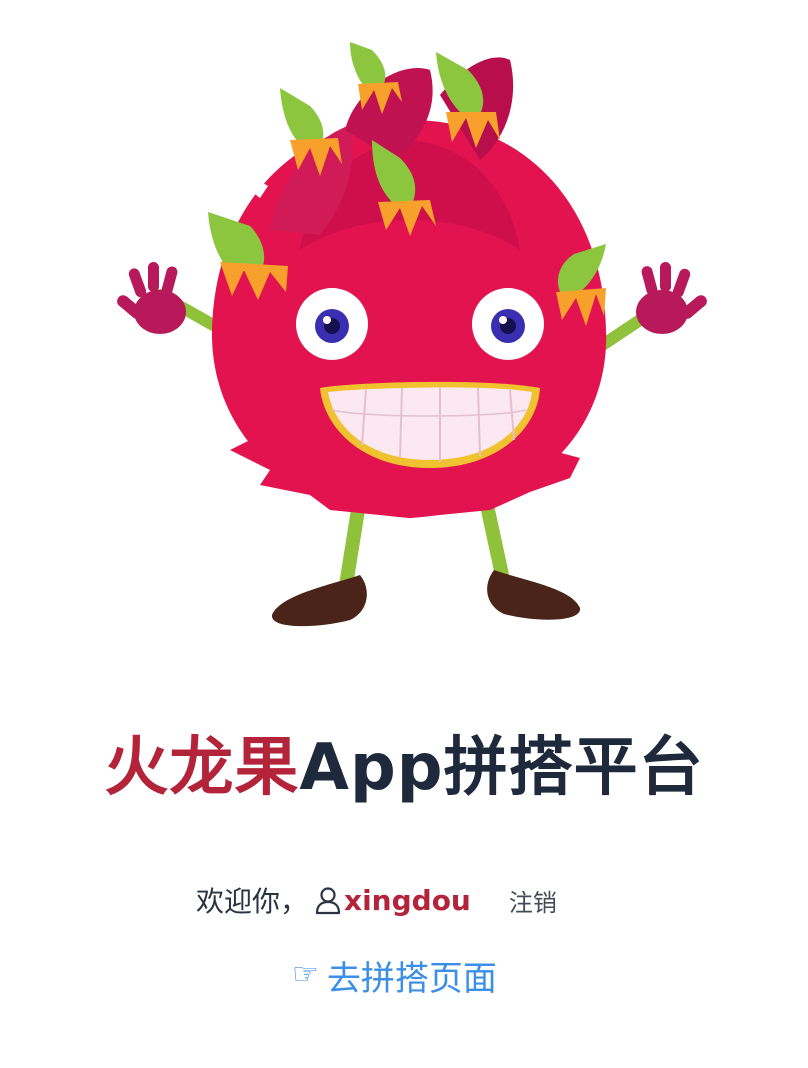 Image resolution: width=808 pixels, height=1068 pixels. What do you see at coordinates (252, 901) in the screenshot?
I see `welcome-text: 欢迎你，` at bounding box center [252, 901].